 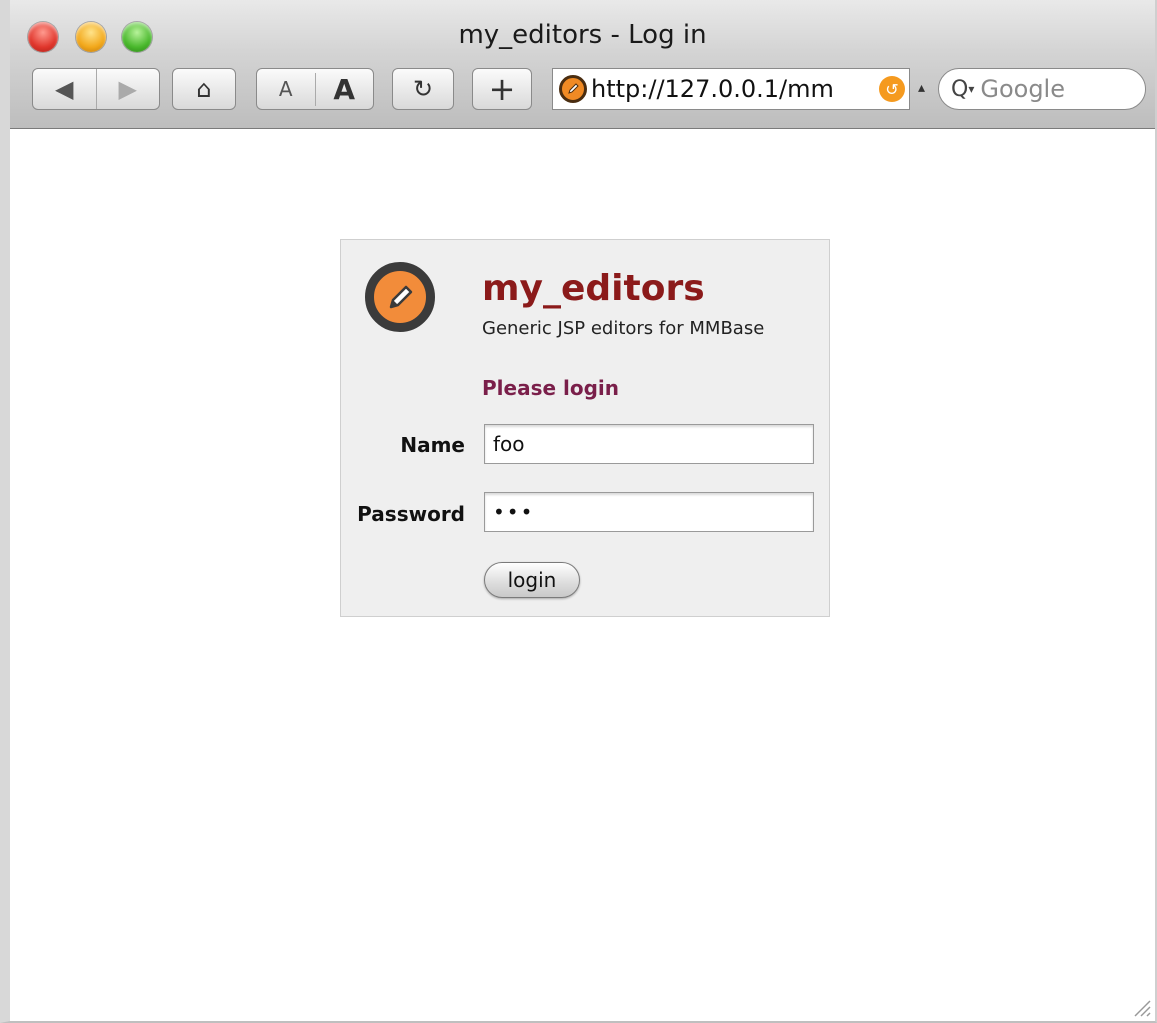 What do you see at coordinates (960, 89) in the screenshot?
I see `search-icon: Q` at bounding box center [960, 89].